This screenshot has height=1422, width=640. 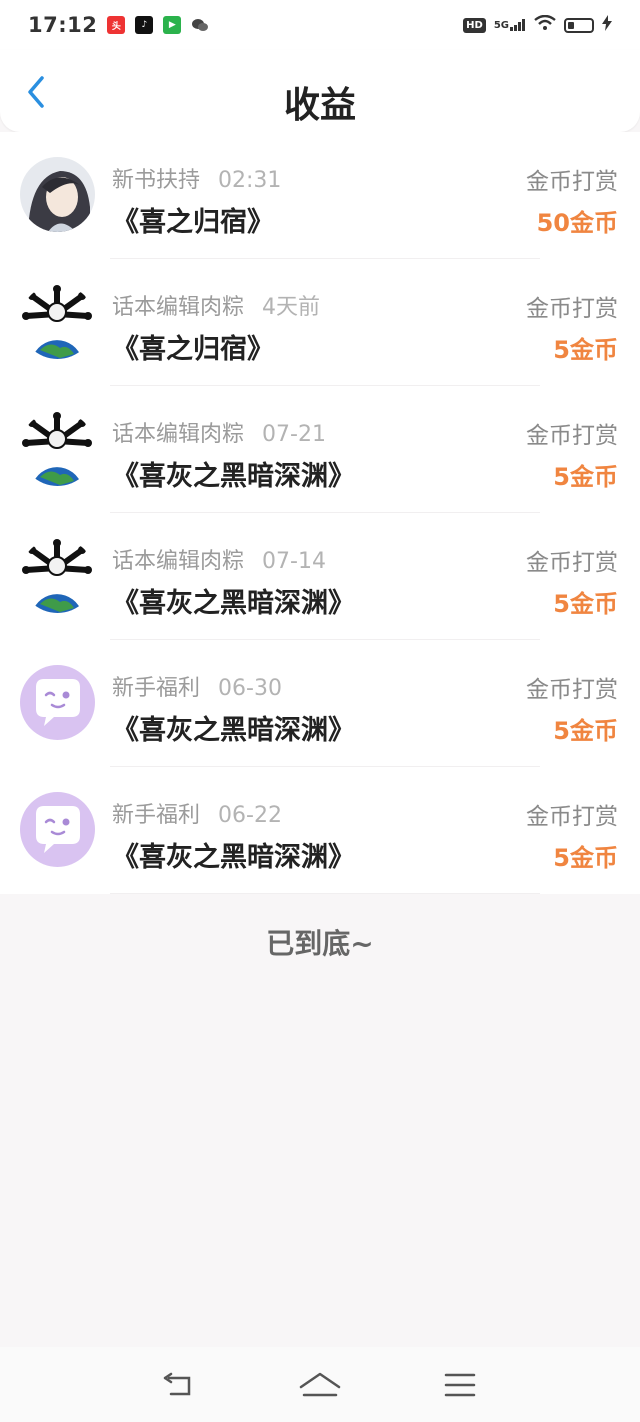 I want to click on reward-source: 话本编辑肉粽 4天前, so click(x=216, y=305).